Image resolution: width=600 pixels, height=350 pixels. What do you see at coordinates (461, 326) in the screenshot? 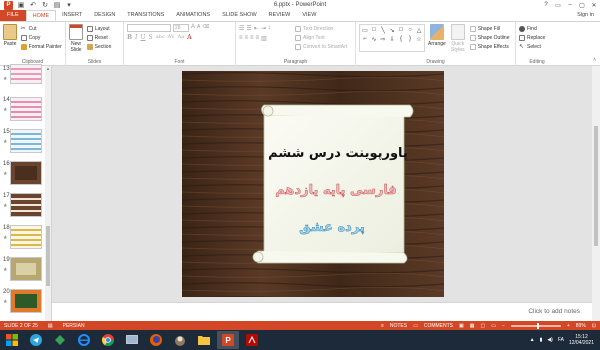
I see `normal-view-icon: ▣` at bounding box center [461, 326].